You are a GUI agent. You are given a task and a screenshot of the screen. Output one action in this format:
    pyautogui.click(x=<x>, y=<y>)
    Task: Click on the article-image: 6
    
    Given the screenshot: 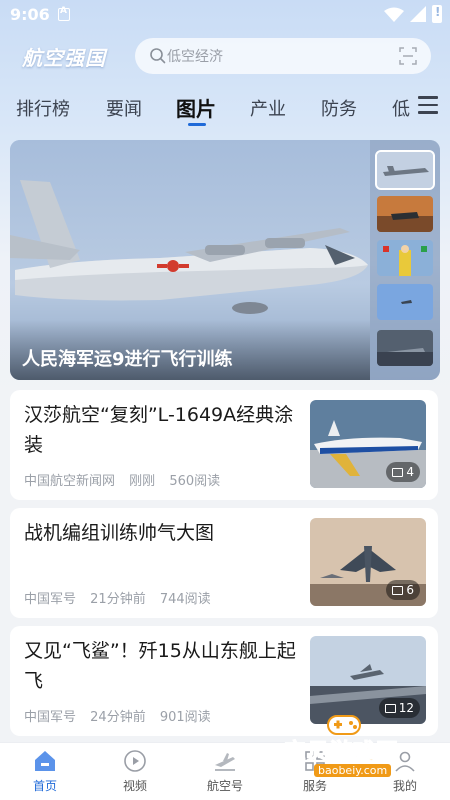 What is the action you would take?
    pyautogui.click(x=368, y=562)
    